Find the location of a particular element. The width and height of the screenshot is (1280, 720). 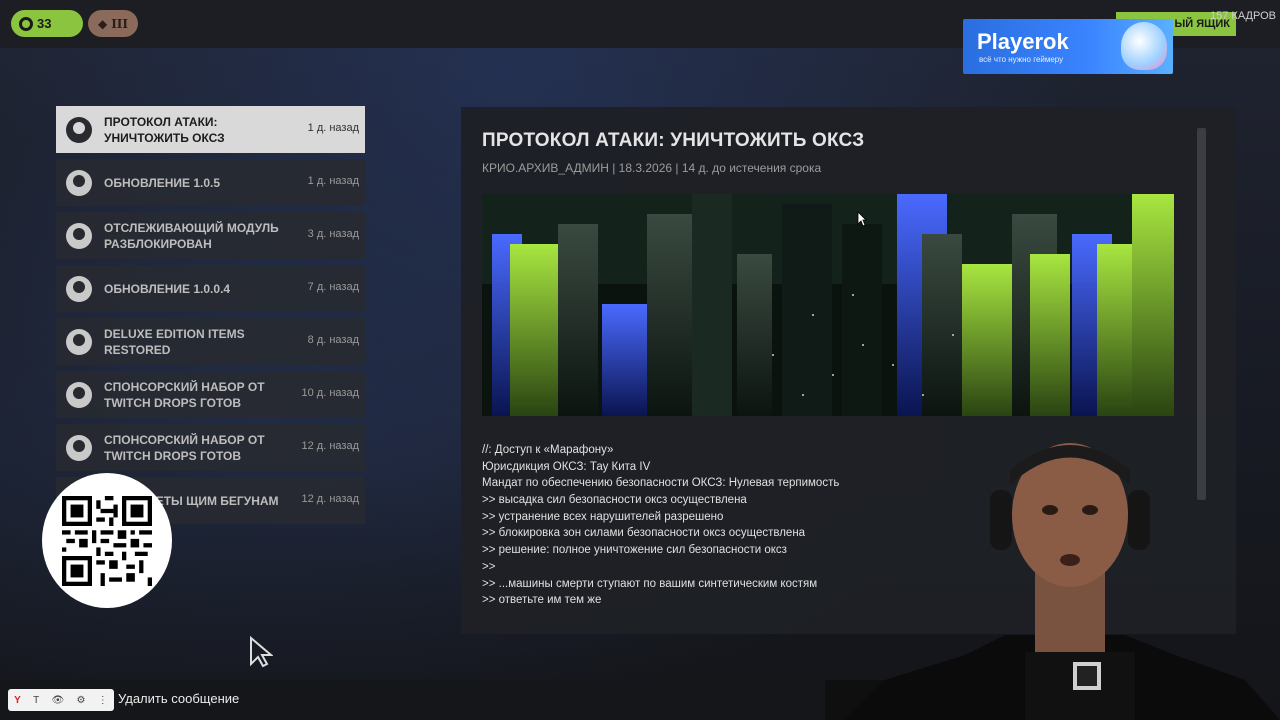

level-icon is located at coordinates (26, 23).